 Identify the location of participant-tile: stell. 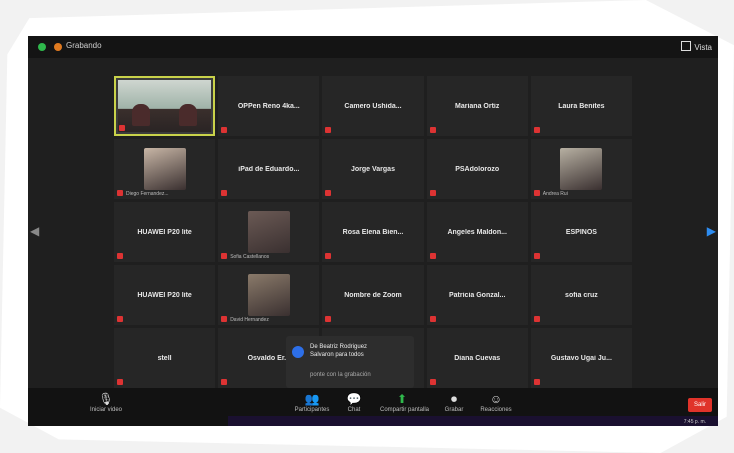
(165, 358).